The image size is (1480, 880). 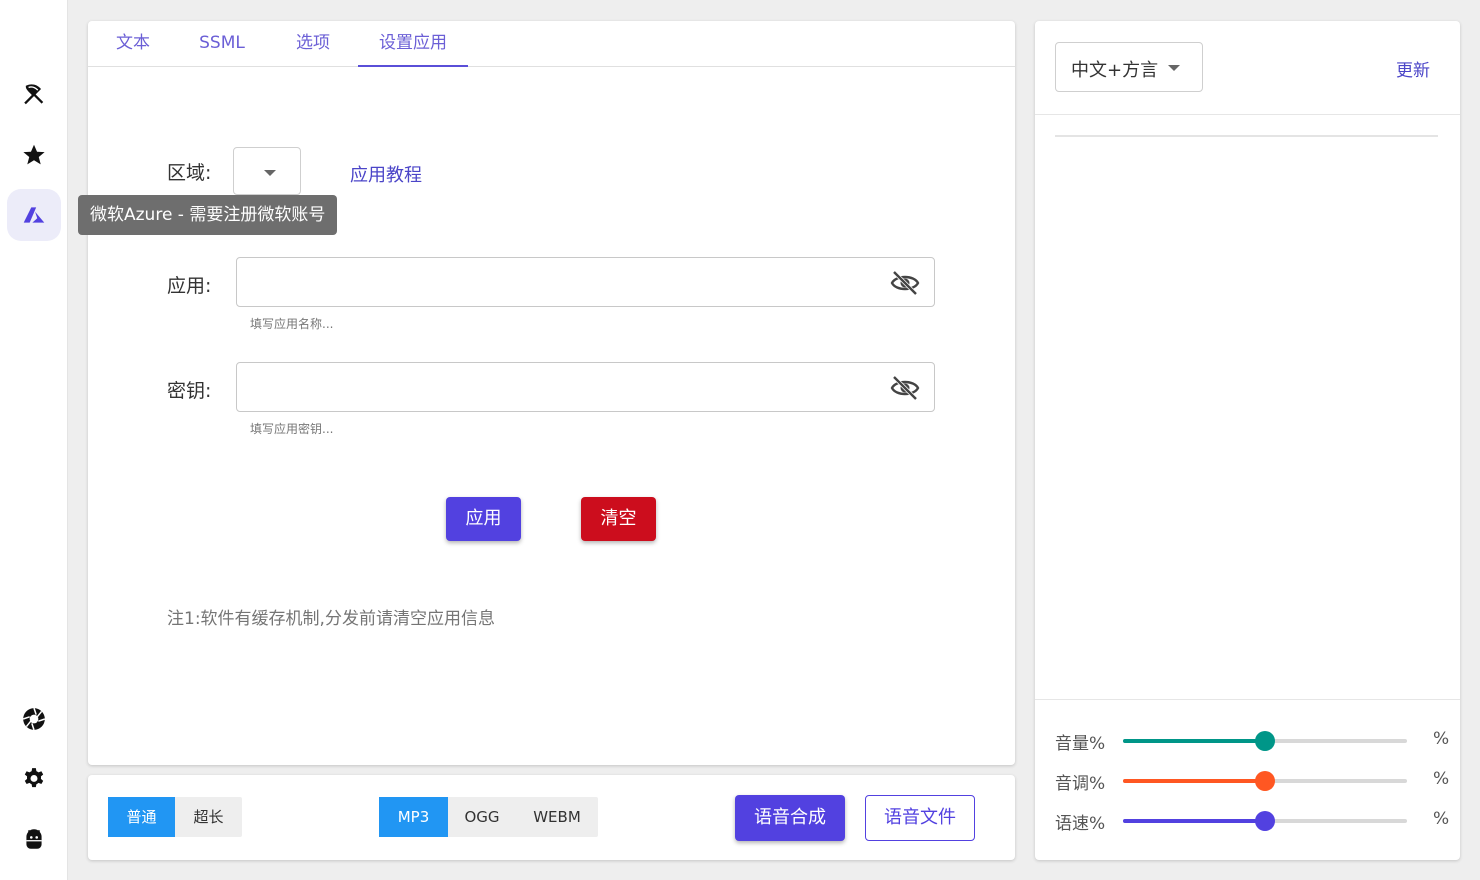 I want to click on tab-bar: 文本 SSML 选项 设置应用, so click(x=551, y=44).